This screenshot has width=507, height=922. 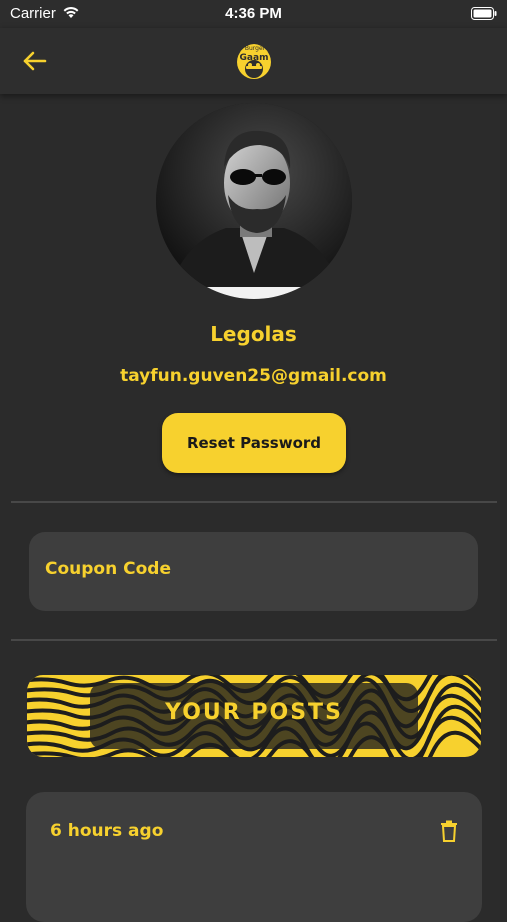 I want to click on navigation-bar: Burger Gaam, so click(x=253, y=61).